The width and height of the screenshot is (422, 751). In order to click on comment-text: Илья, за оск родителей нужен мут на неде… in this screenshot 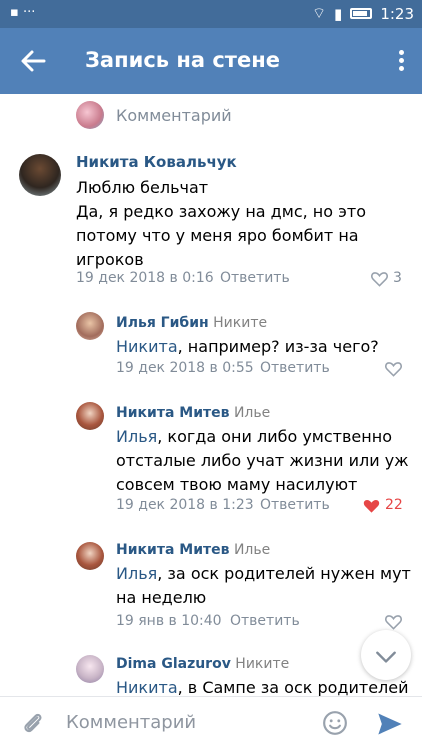, I will do `click(263, 585)`.